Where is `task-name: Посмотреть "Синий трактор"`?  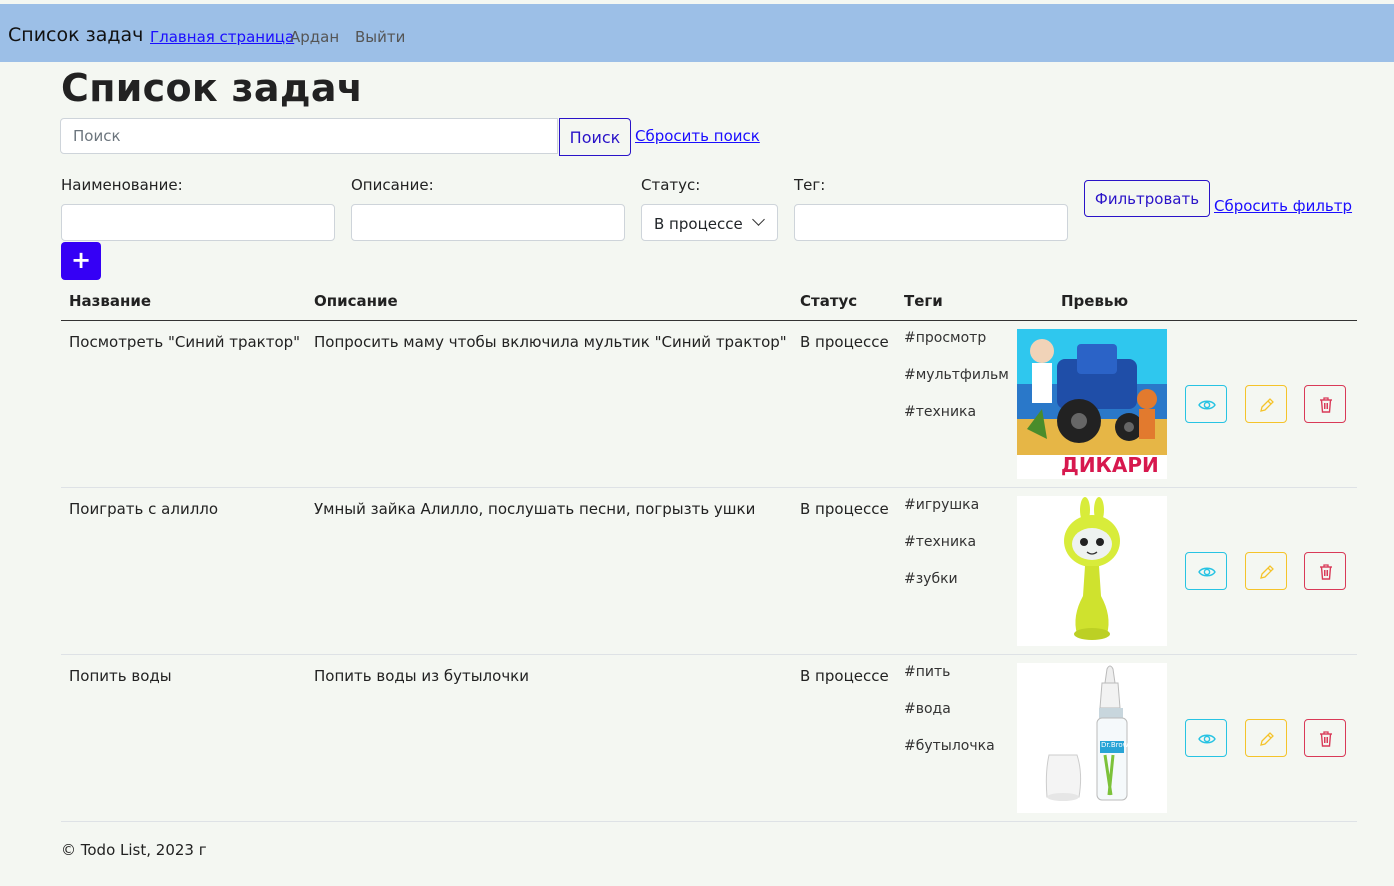
task-name: Посмотреть "Синий трактор" is located at coordinates (185, 342).